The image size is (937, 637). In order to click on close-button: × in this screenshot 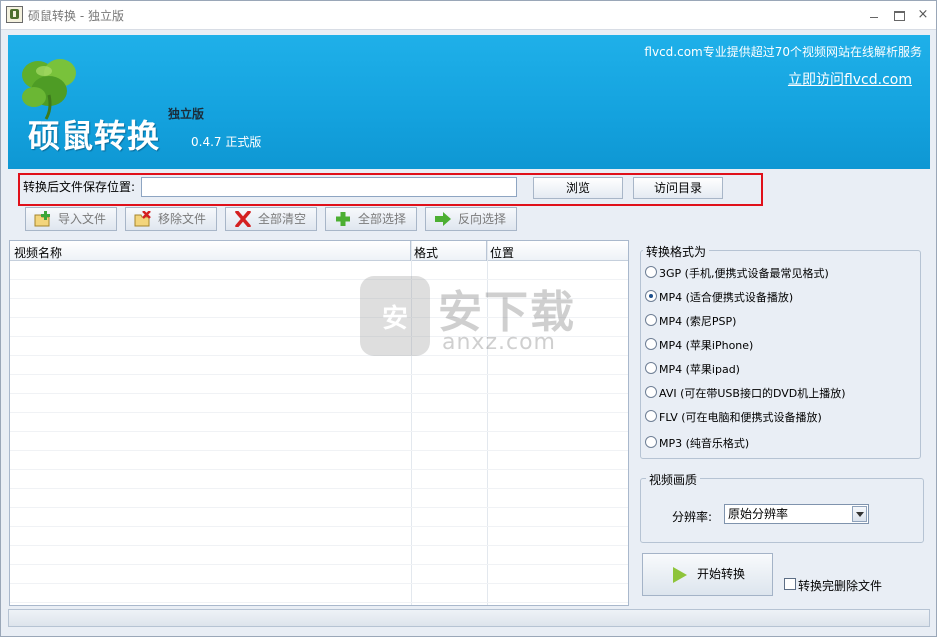, I will do `click(923, 15)`.